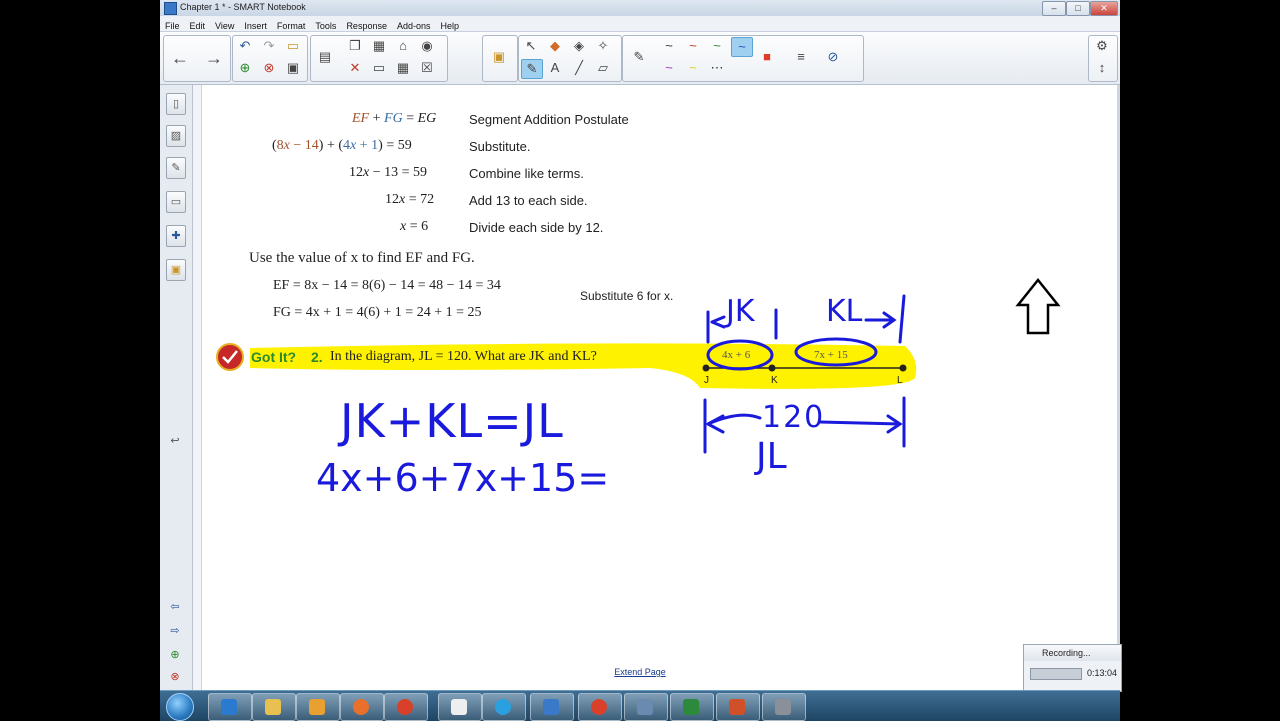  What do you see at coordinates (833, 57) in the screenshot?
I see `link-icon: ⊘` at bounding box center [833, 57].